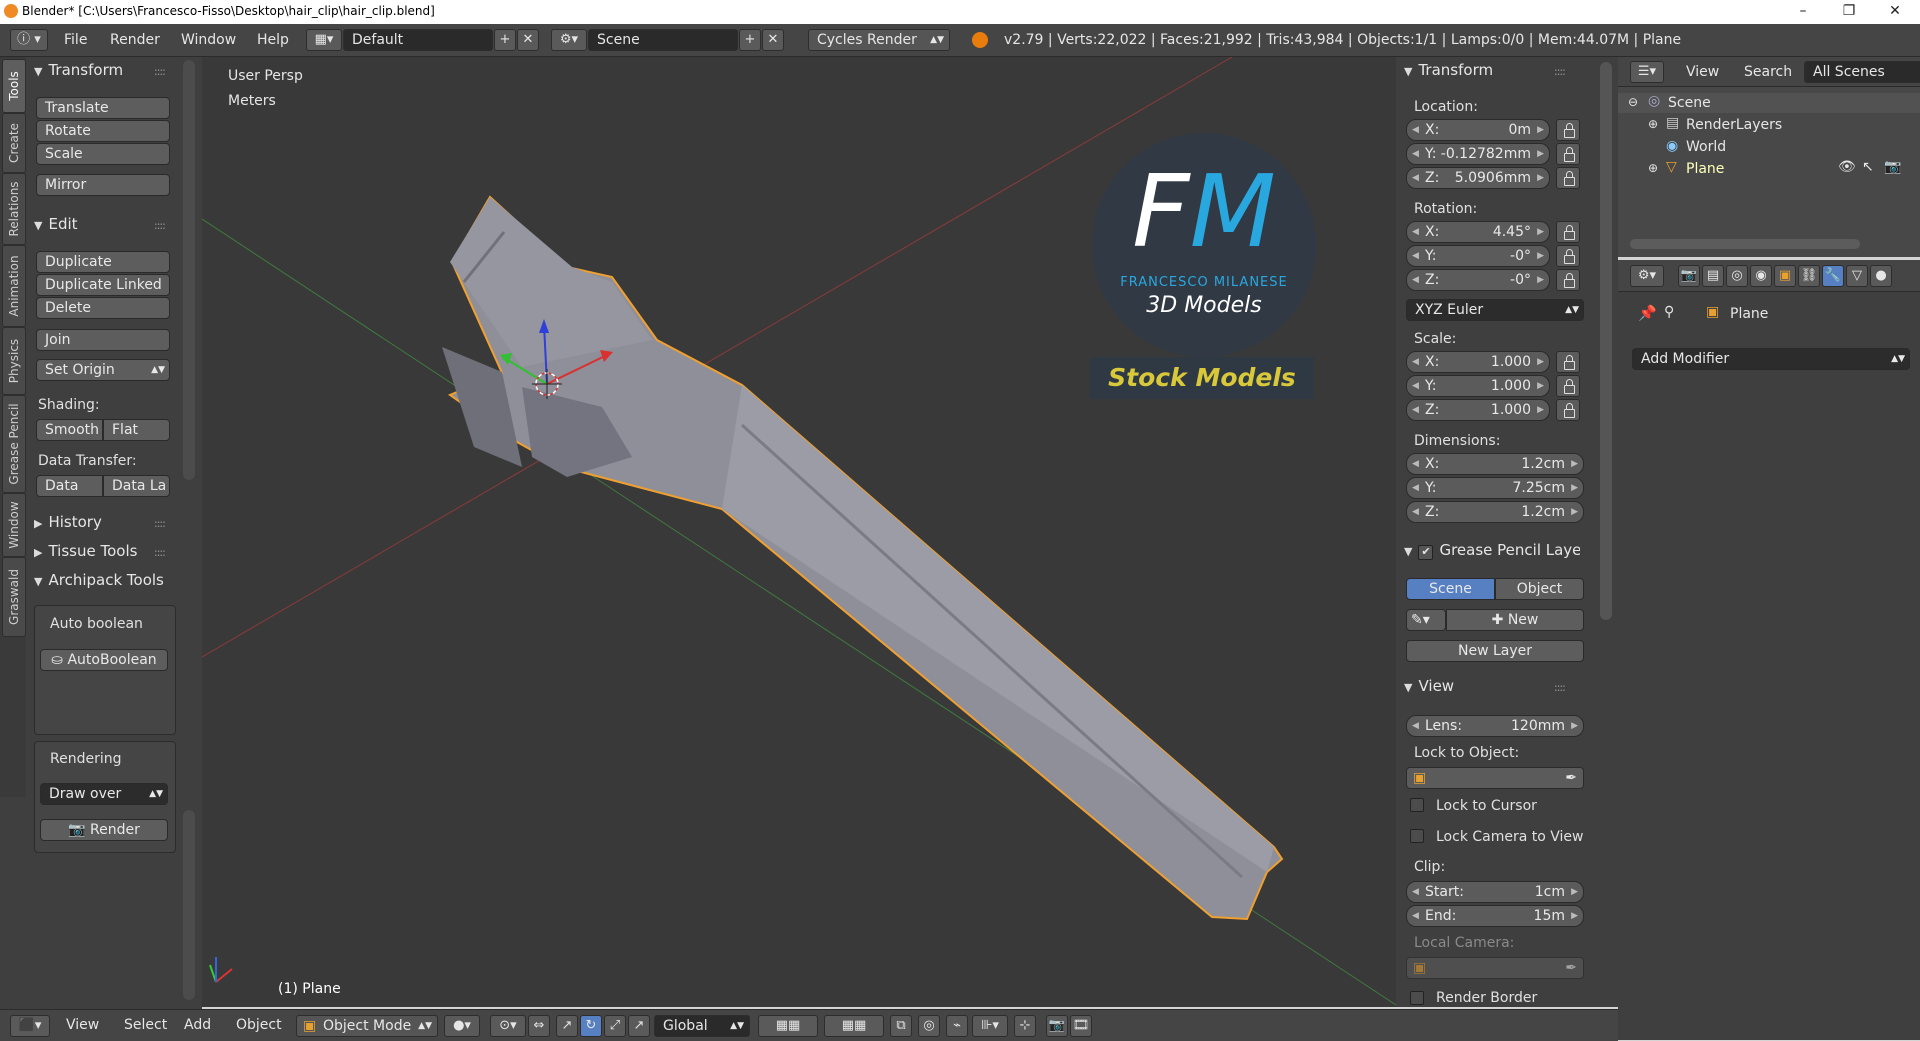 The image size is (1920, 1041). What do you see at coordinates (324, 40) in the screenshot?
I see `layout-grid-icon: ▦▾` at bounding box center [324, 40].